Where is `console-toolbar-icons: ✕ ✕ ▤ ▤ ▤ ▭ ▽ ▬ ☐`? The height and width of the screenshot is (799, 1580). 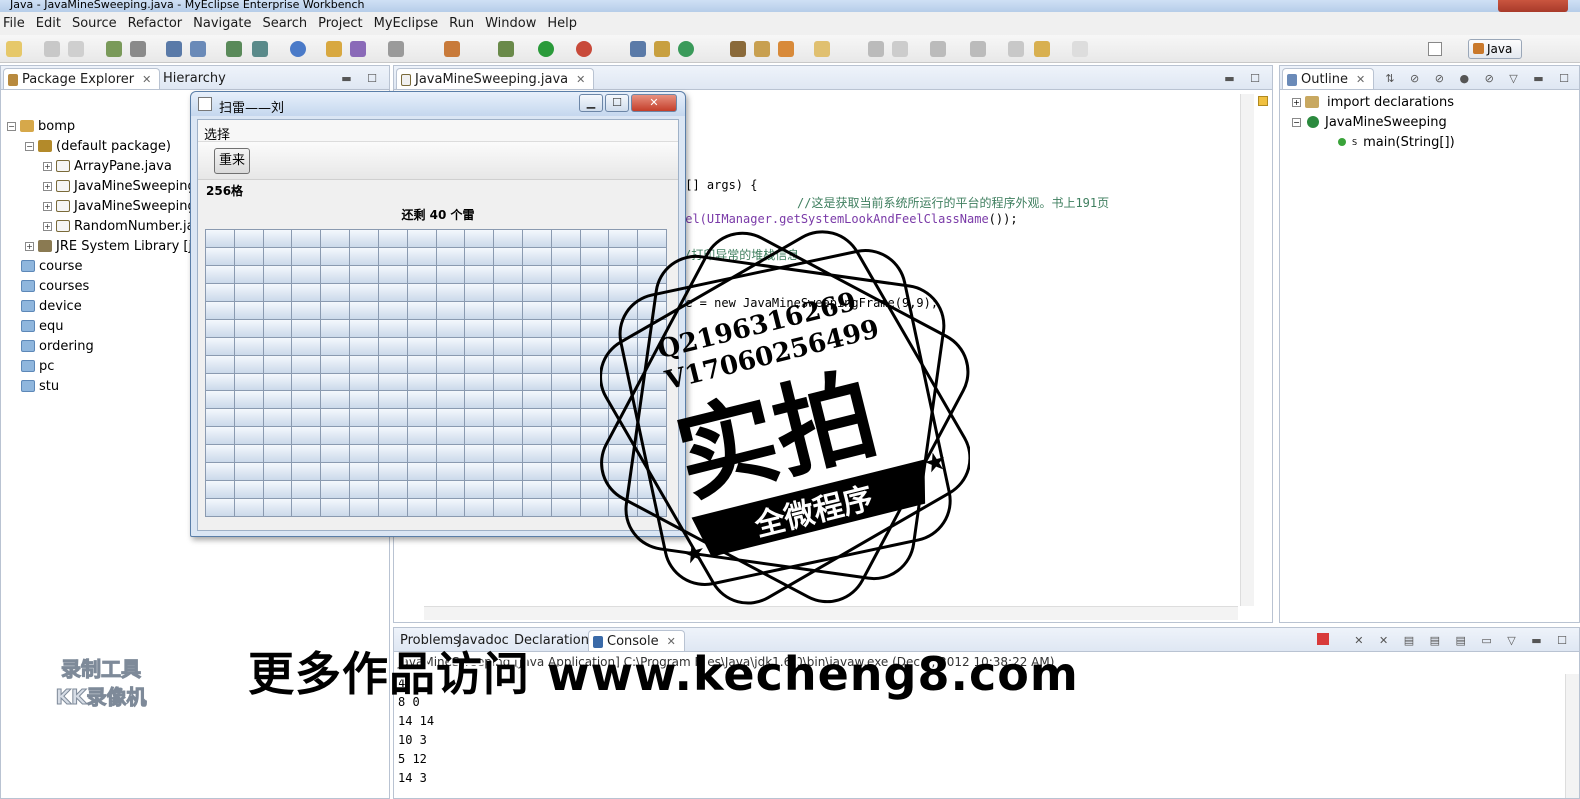
console-toolbar-icons: ✕ ✕ ▤ ▤ ▤ ▭ ▽ ▬ ☐ is located at coordinates (1463, 640).